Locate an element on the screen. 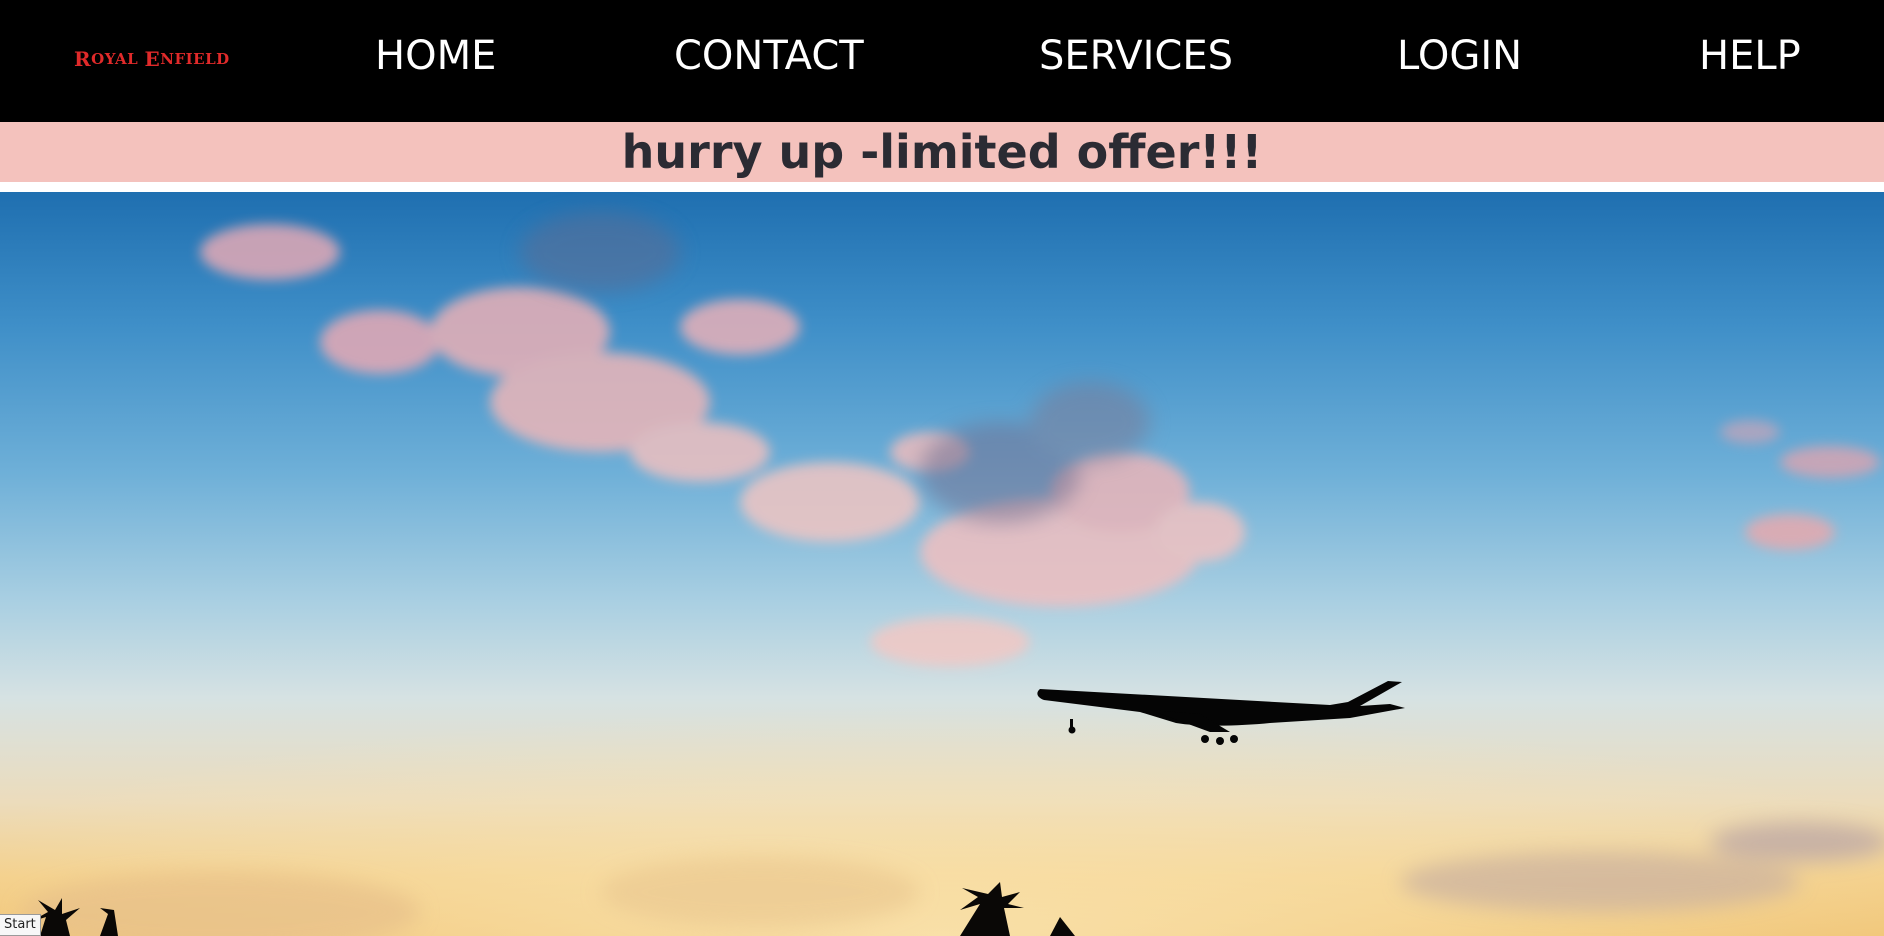 The image size is (1884, 936). nav-link-contact: CONTACT is located at coordinates (769, 56).